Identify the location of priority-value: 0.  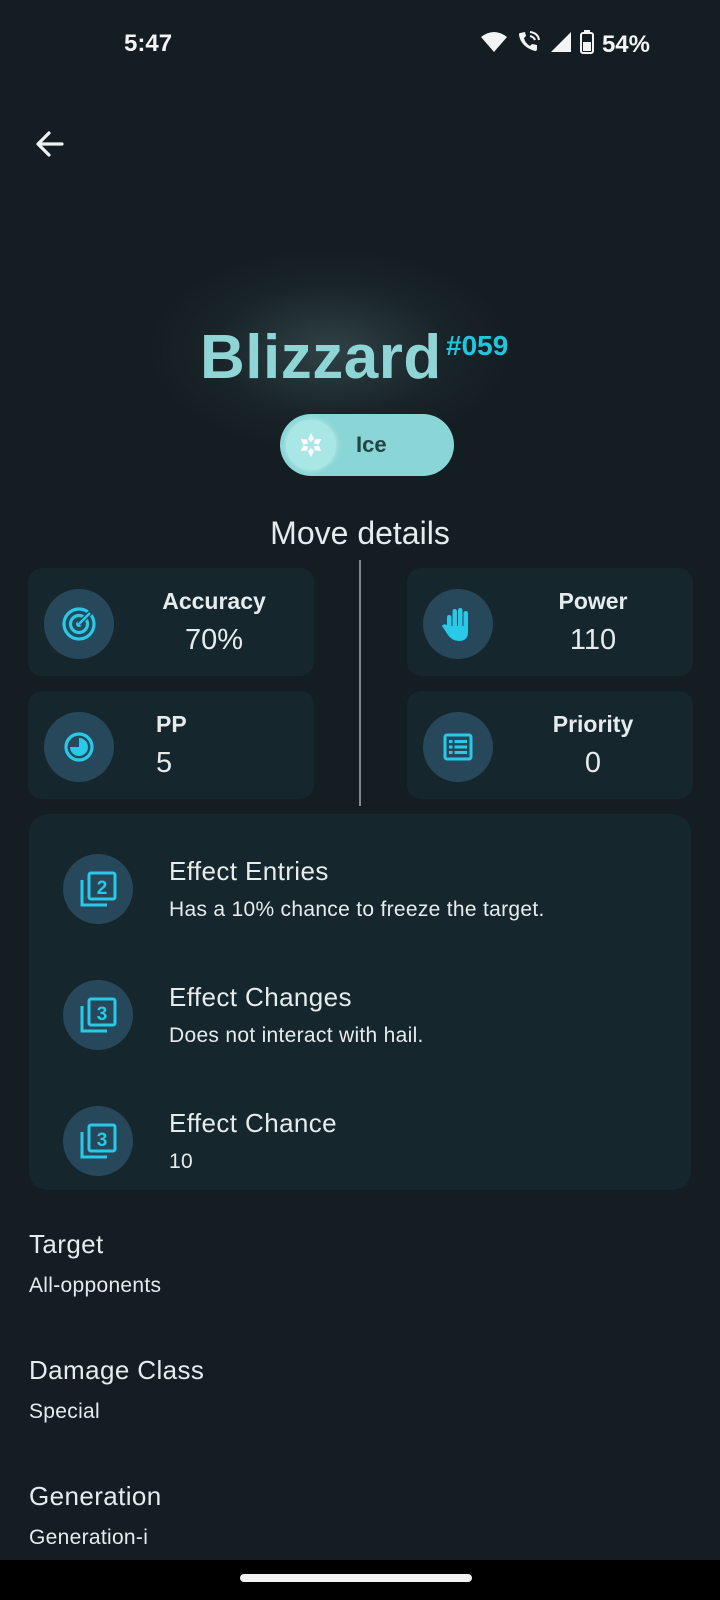
(593, 763).